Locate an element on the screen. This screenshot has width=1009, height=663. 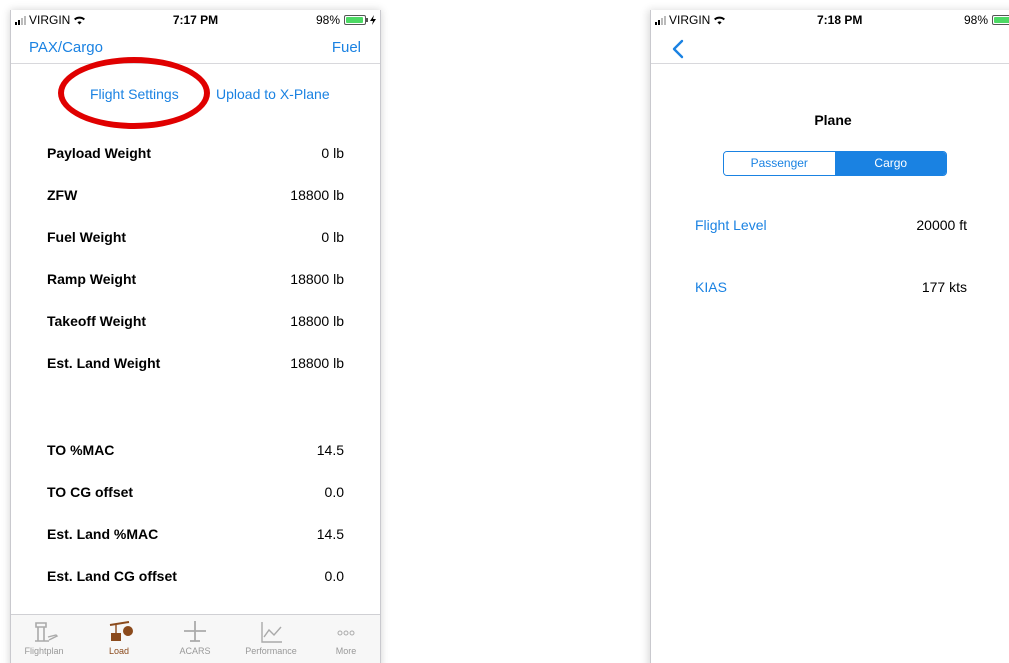
row-label: TO %MAC is located at coordinates (81, 450).